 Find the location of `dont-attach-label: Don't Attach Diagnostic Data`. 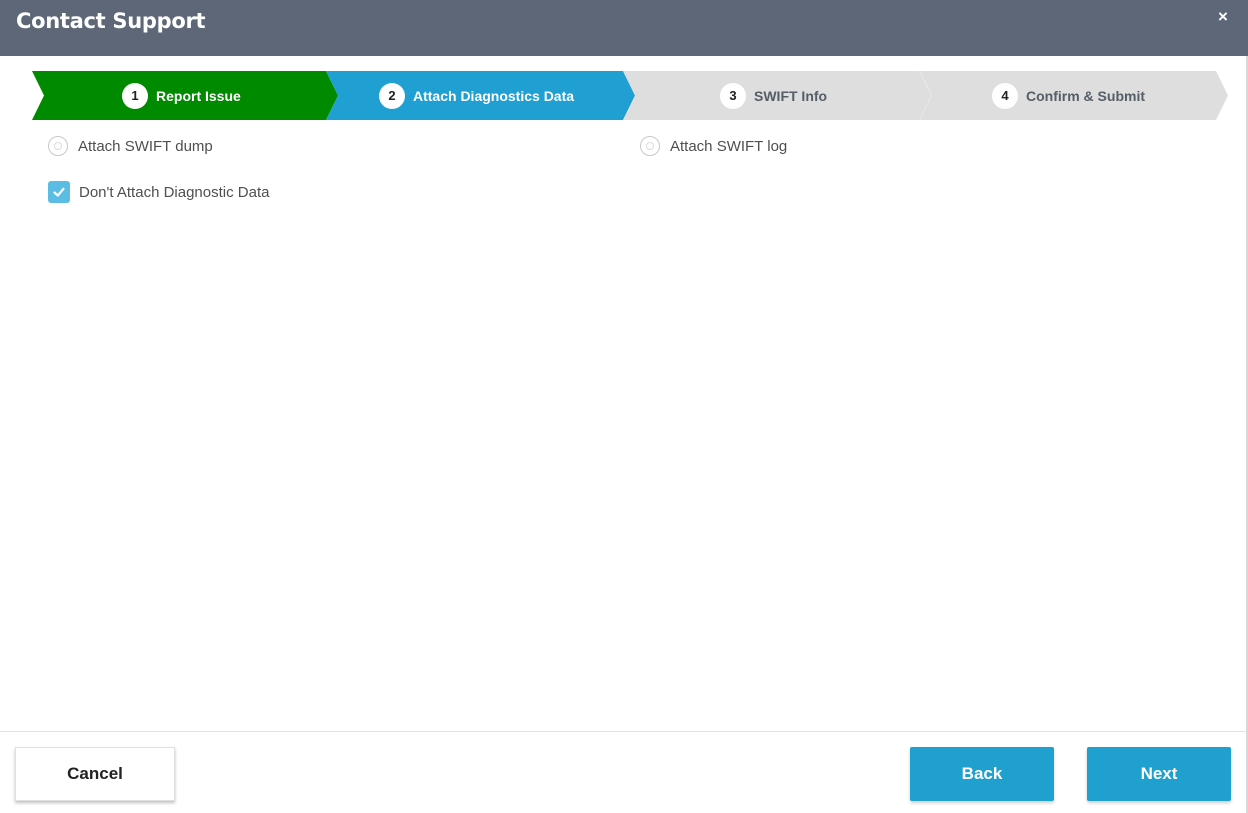

dont-attach-label: Don't Attach Diagnostic Data is located at coordinates (174, 192).